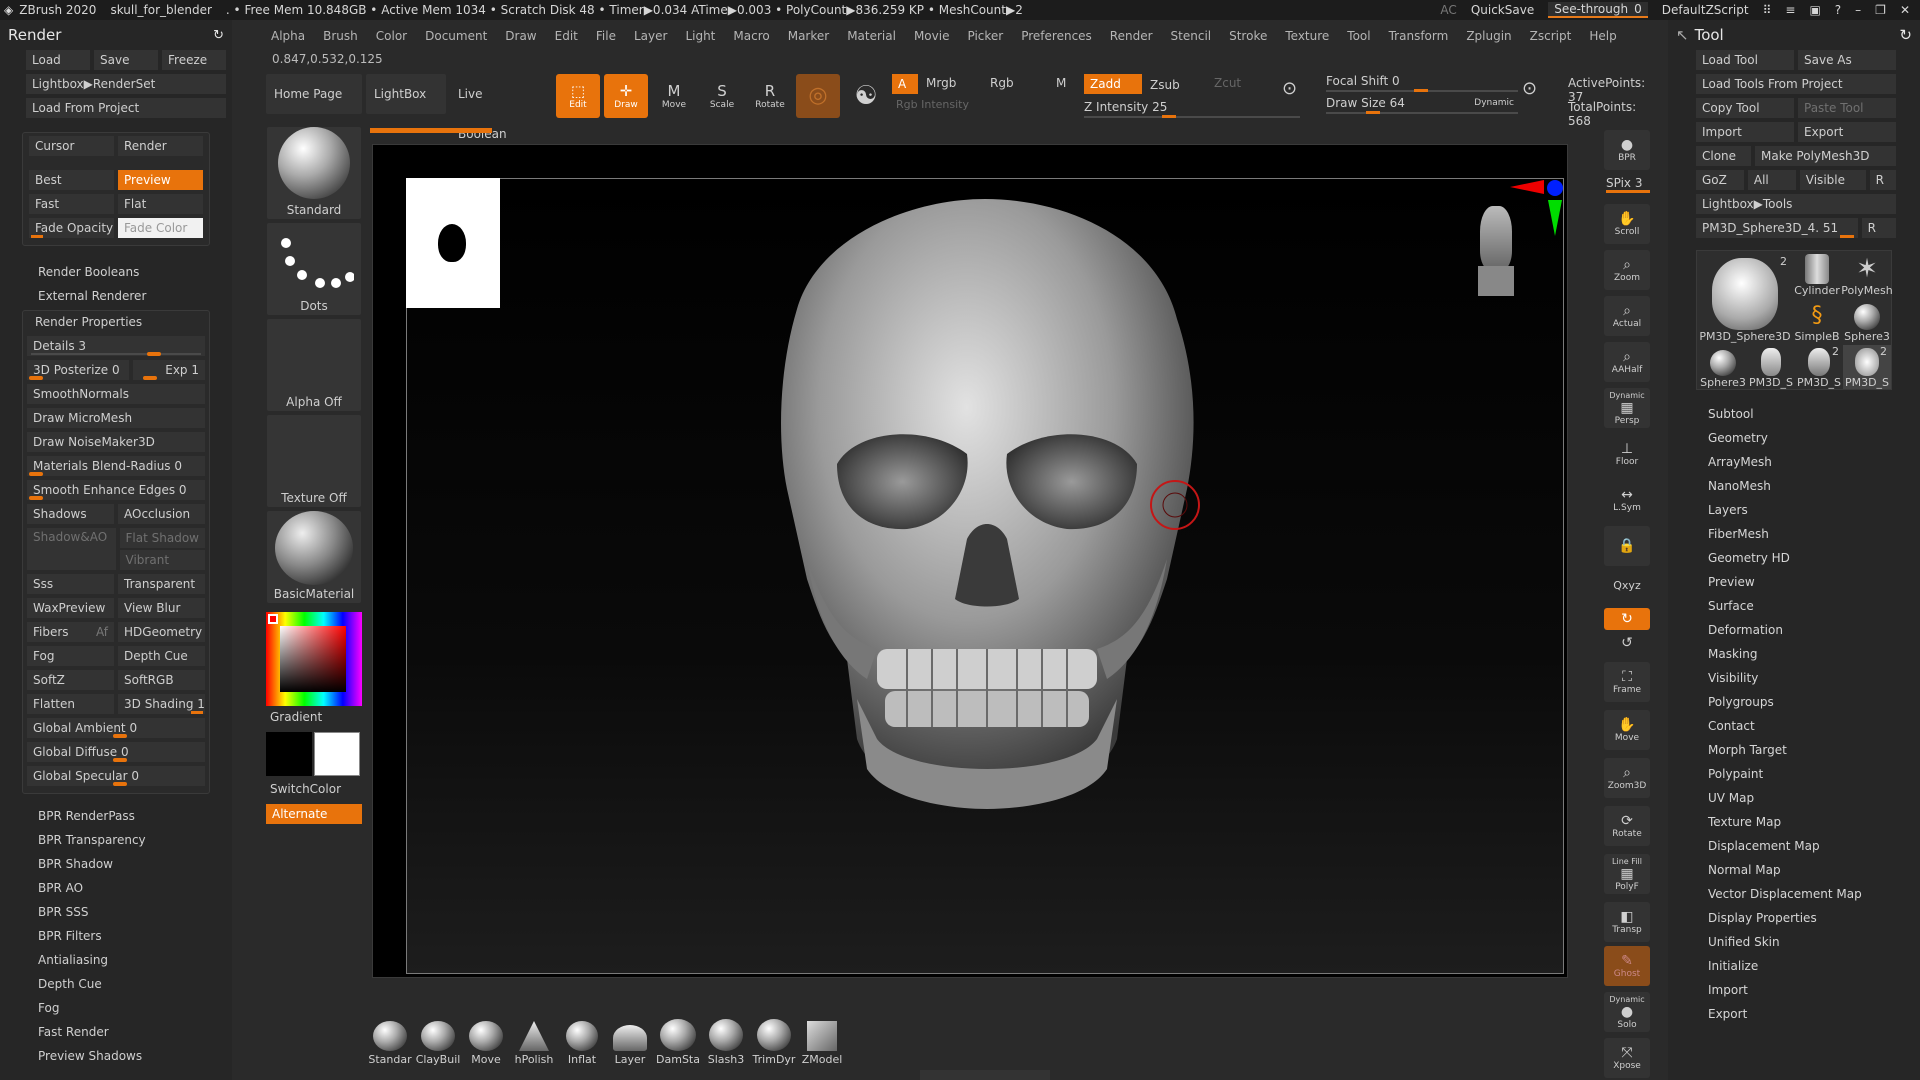 This screenshot has height=1080, width=1920. Describe the element at coordinates (289, 754) in the screenshot. I see `secondary-color-swatch` at that location.